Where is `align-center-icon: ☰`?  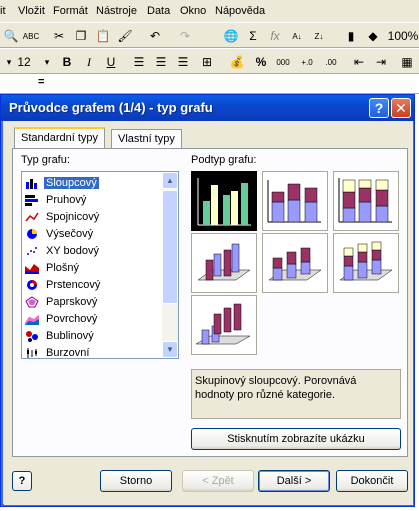
align-center-icon: ☰ is located at coordinates (161, 62).